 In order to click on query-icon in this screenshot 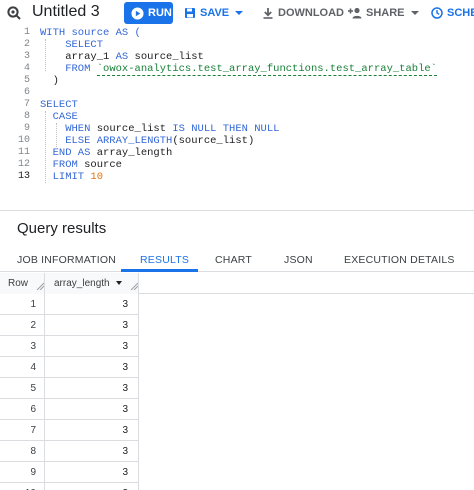, I will do `click(14, 13)`.